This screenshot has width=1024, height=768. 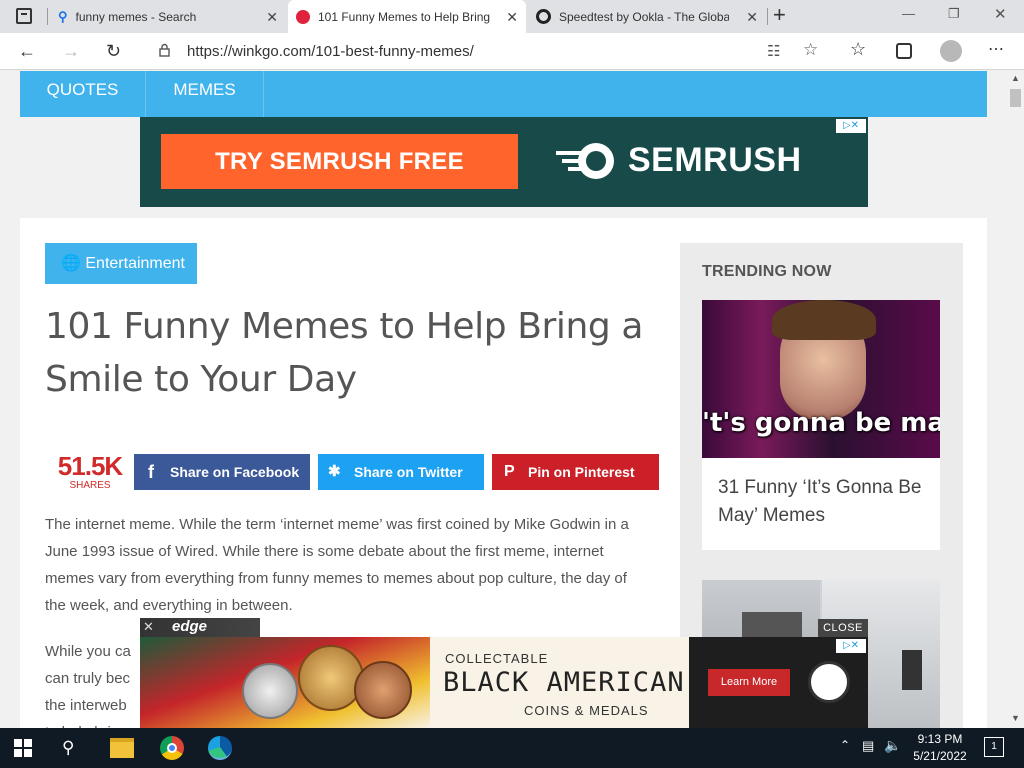 I want to click on scroll-up-icon: ▲, so click(x=1015, y=78).